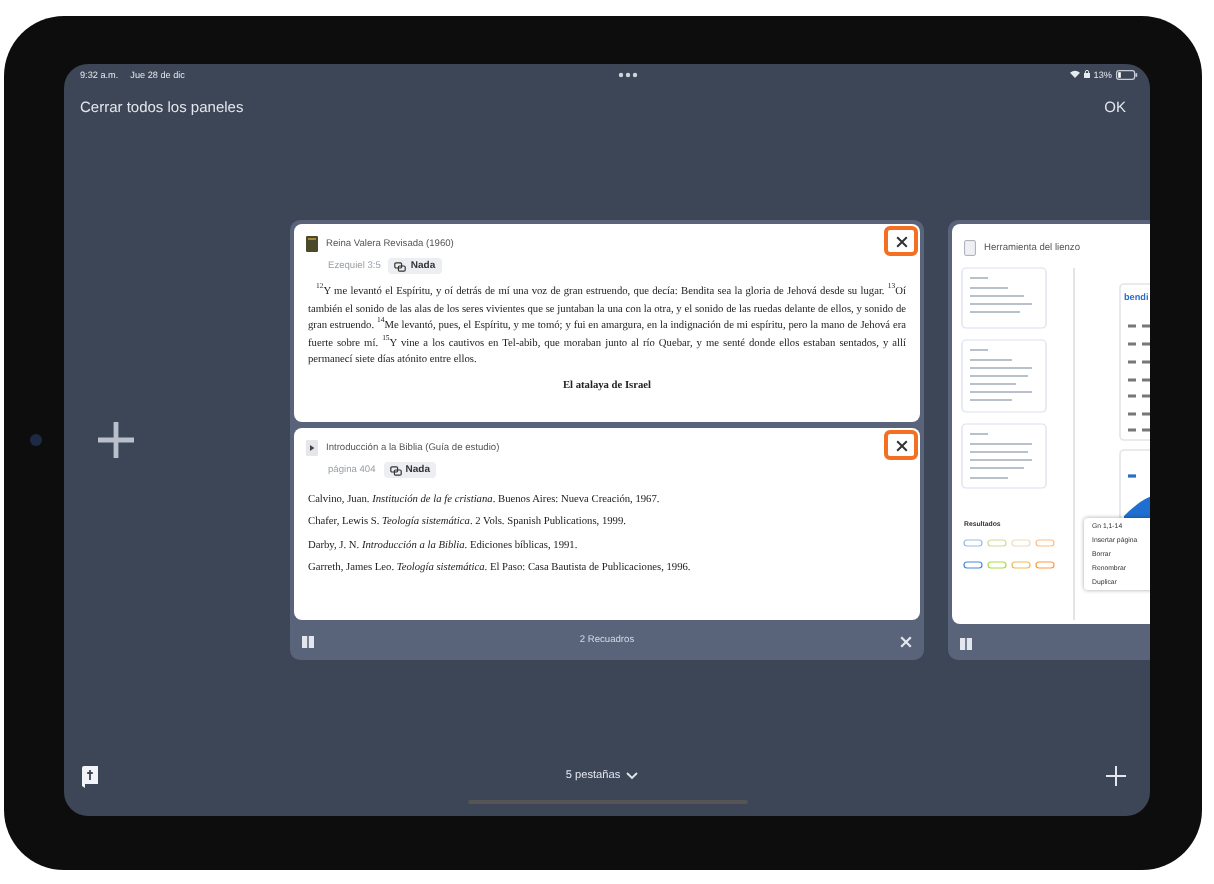 This screenshot has width=1214, height=884. What do you see at coordinates (632, 776) in the screenshot?
I see `chevron-down-icon` at bounding box center [632, 776].